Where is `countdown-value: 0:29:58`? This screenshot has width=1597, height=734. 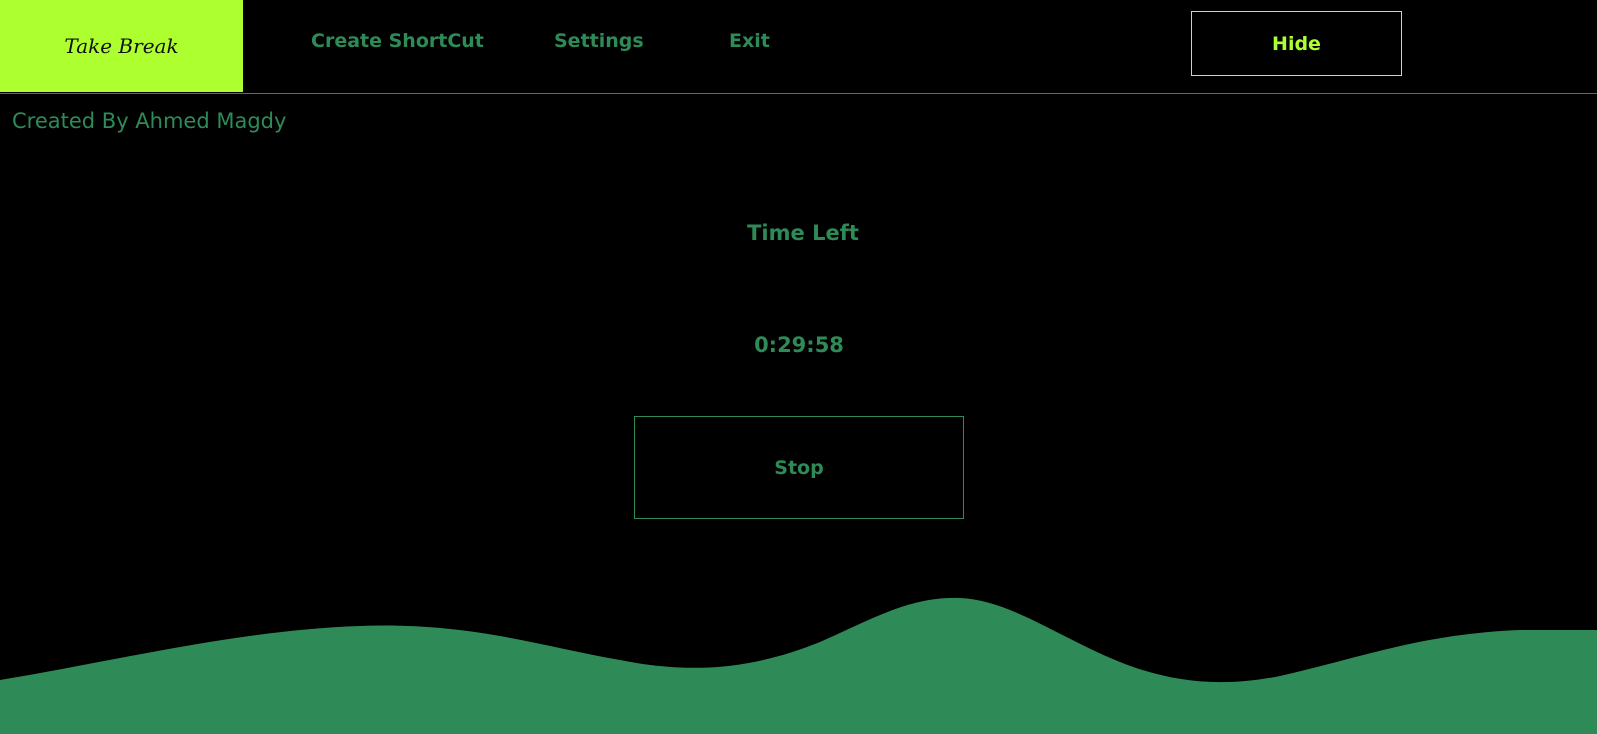 countdown-value: 0:29:58 is located at coordinates (799, 345).